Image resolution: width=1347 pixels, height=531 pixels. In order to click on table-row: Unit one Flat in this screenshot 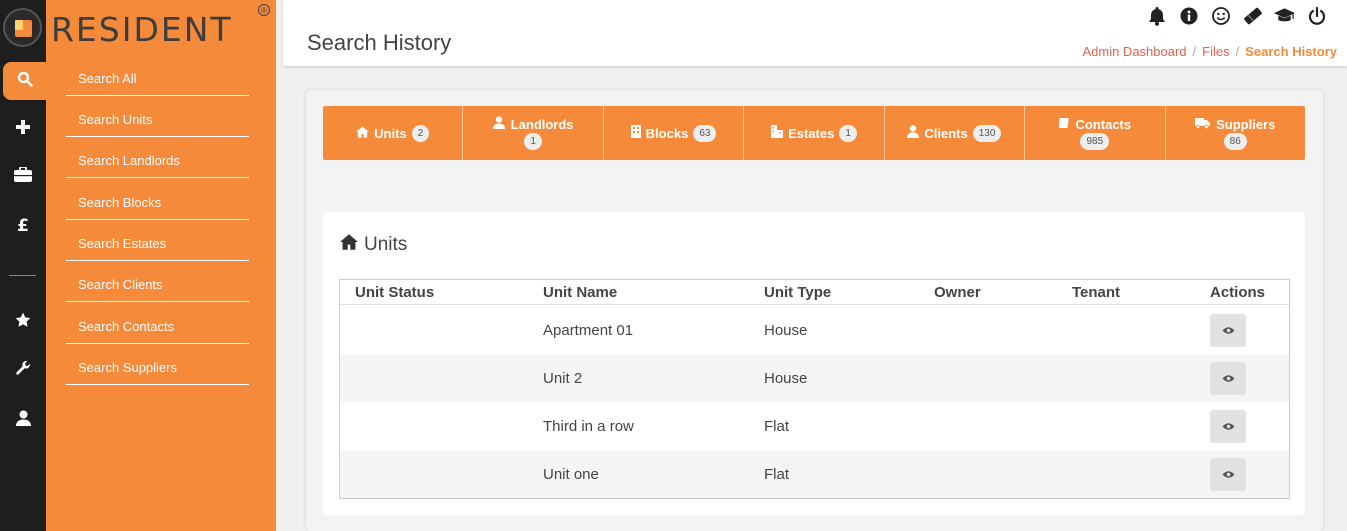, I will do `click(814, 474)`.